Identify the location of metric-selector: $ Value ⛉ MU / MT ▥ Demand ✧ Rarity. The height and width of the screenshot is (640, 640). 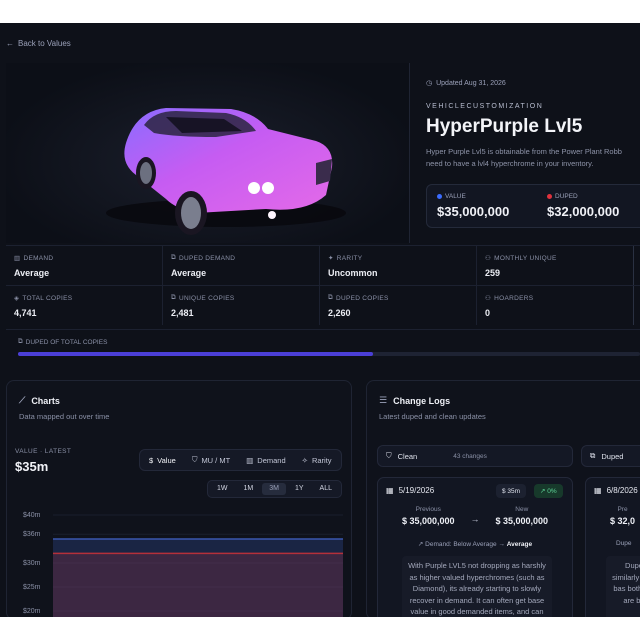
(240, 460).